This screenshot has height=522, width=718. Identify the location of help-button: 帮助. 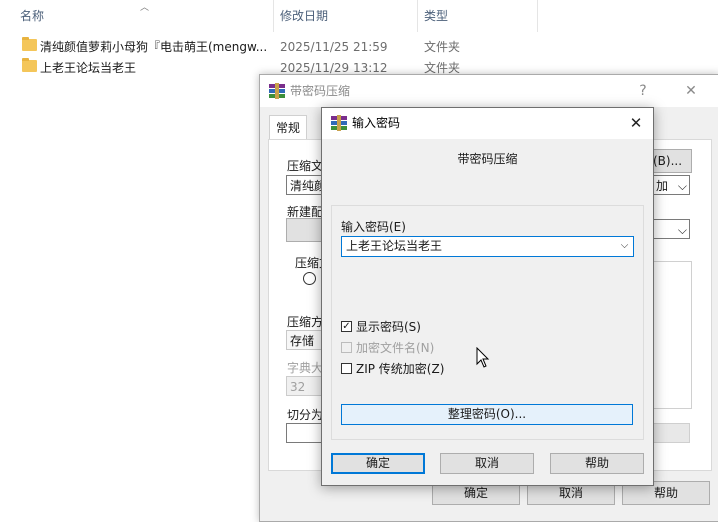
(597, 463).